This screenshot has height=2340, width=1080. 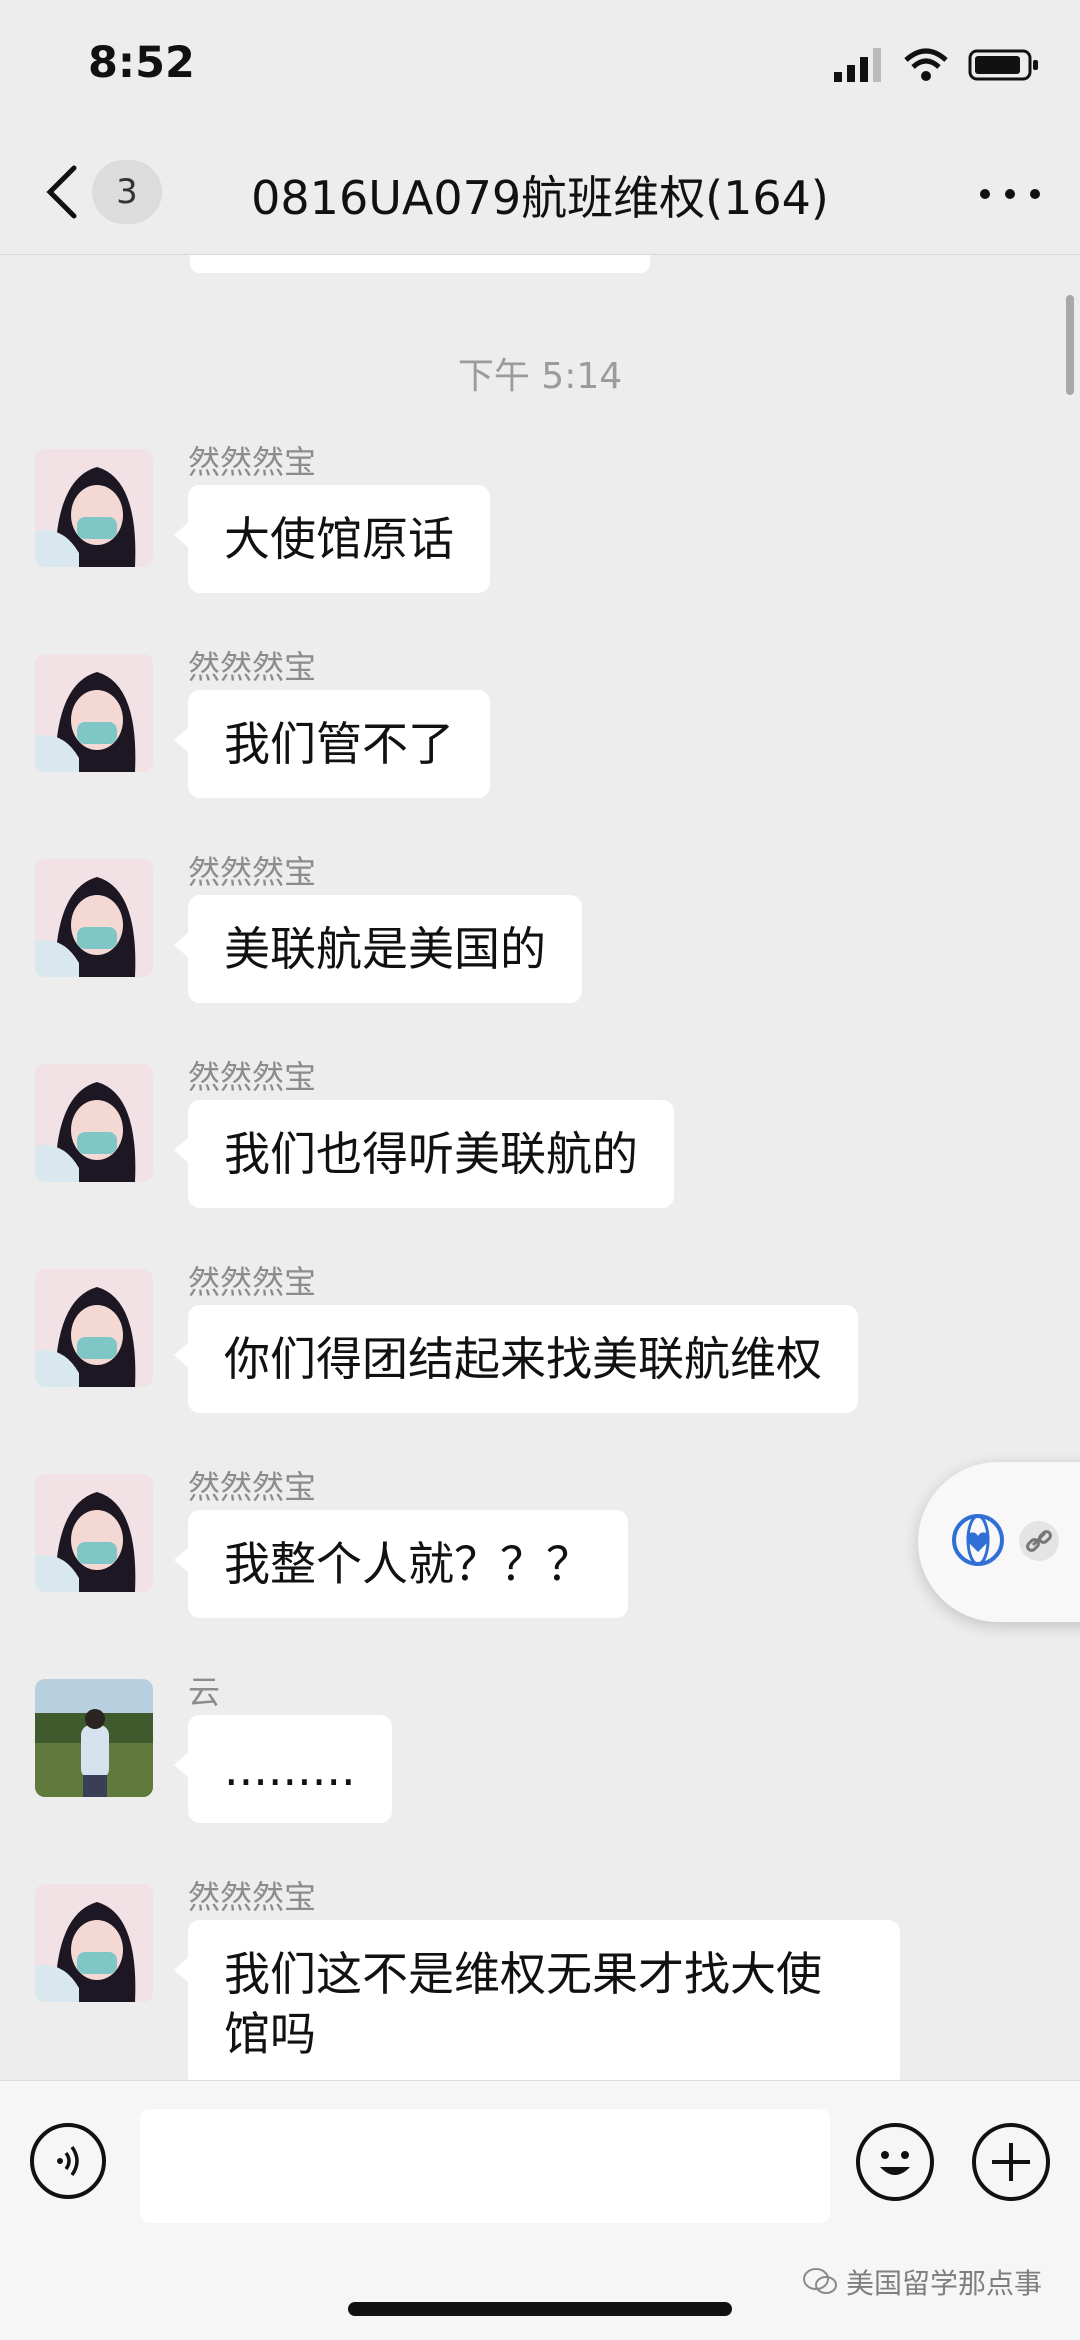 I want to click on signal-icon, so click(x=857, y=65).